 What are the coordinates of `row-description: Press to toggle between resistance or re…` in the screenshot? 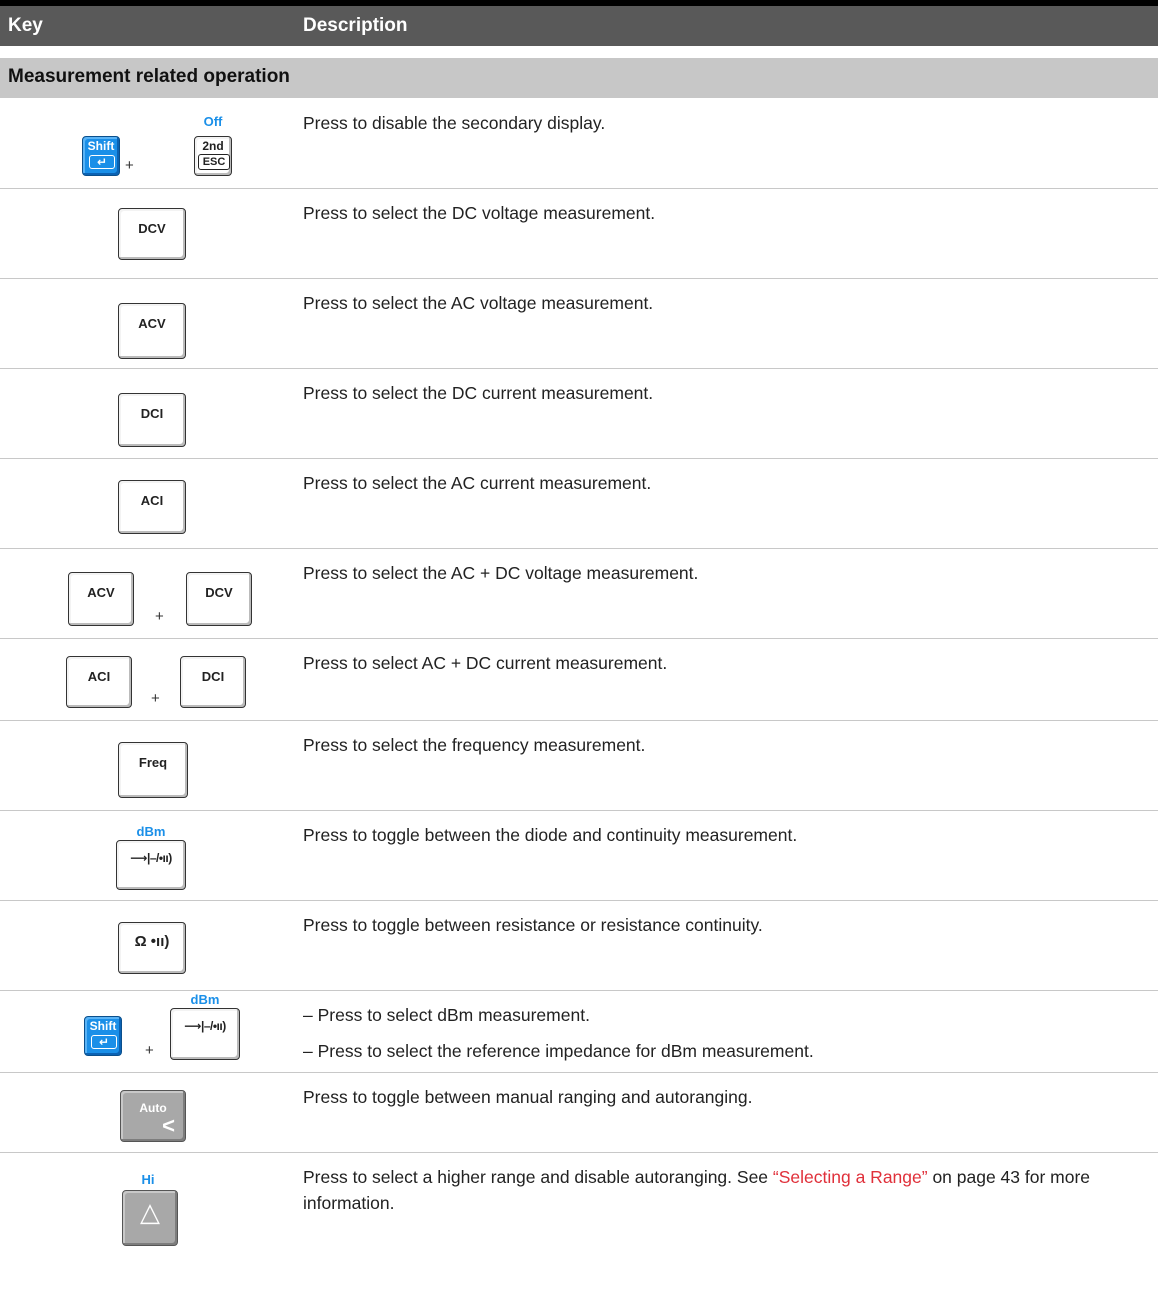 It's located at (533, 925).